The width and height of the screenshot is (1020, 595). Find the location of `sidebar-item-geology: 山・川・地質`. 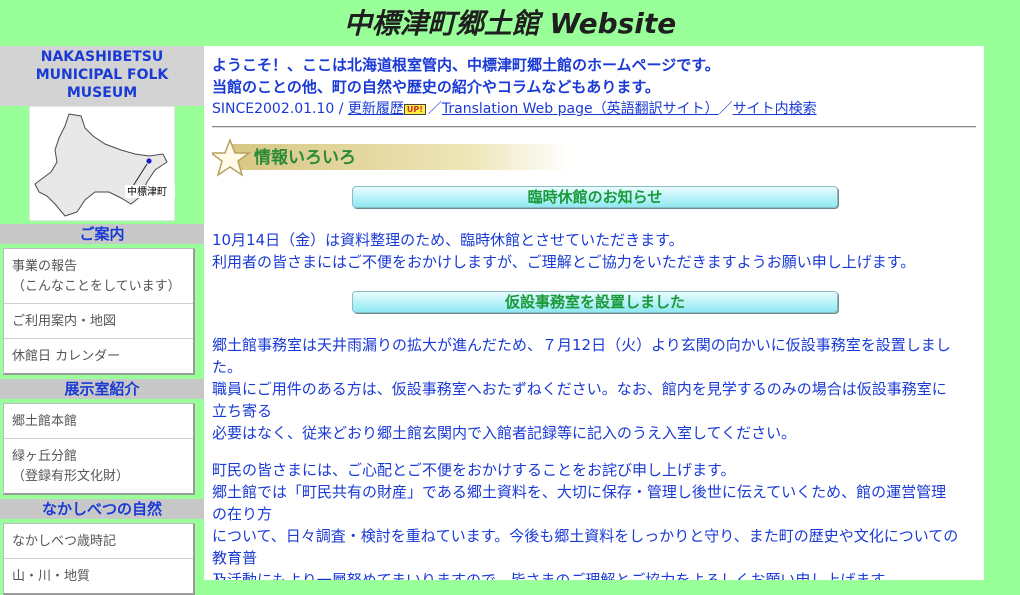

sidebar-item-geology: 山・川・地質 is located at coordinates (98, 576).